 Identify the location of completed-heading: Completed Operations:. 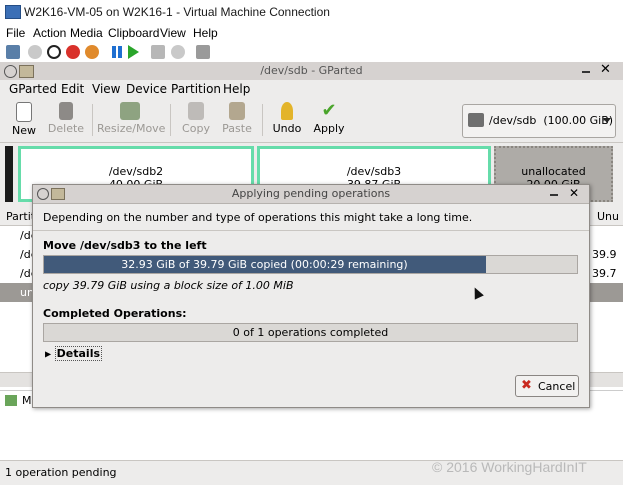
(115, 313).